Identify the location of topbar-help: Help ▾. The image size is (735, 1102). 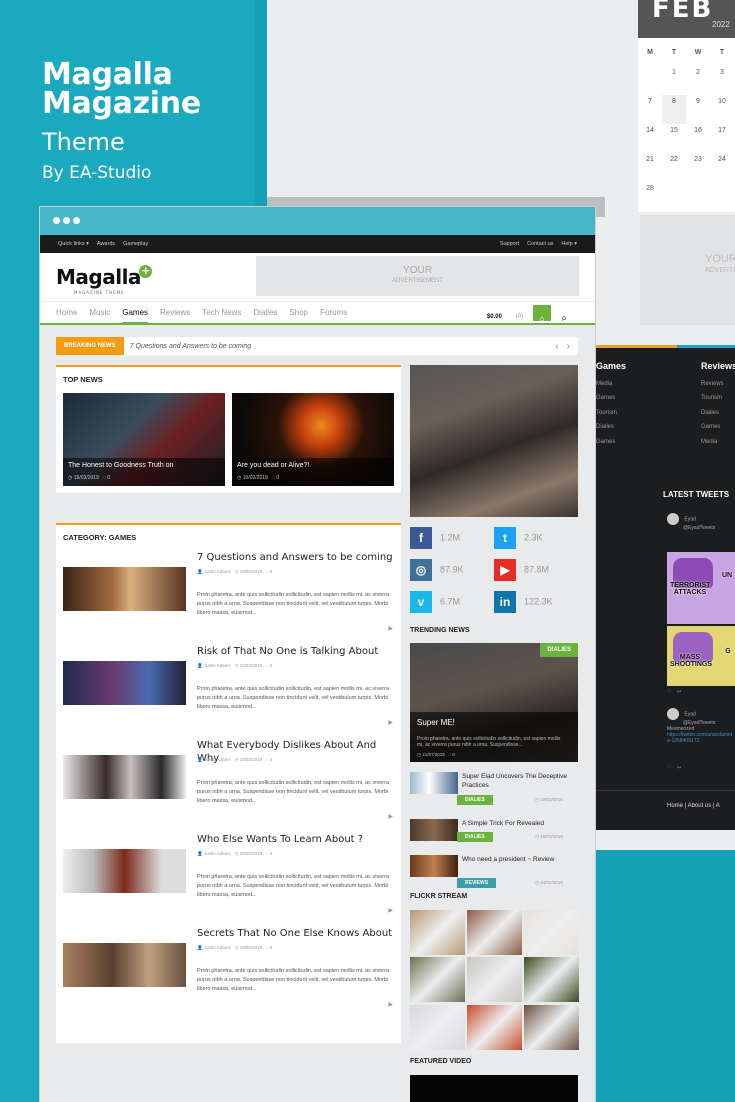
(569, 244).